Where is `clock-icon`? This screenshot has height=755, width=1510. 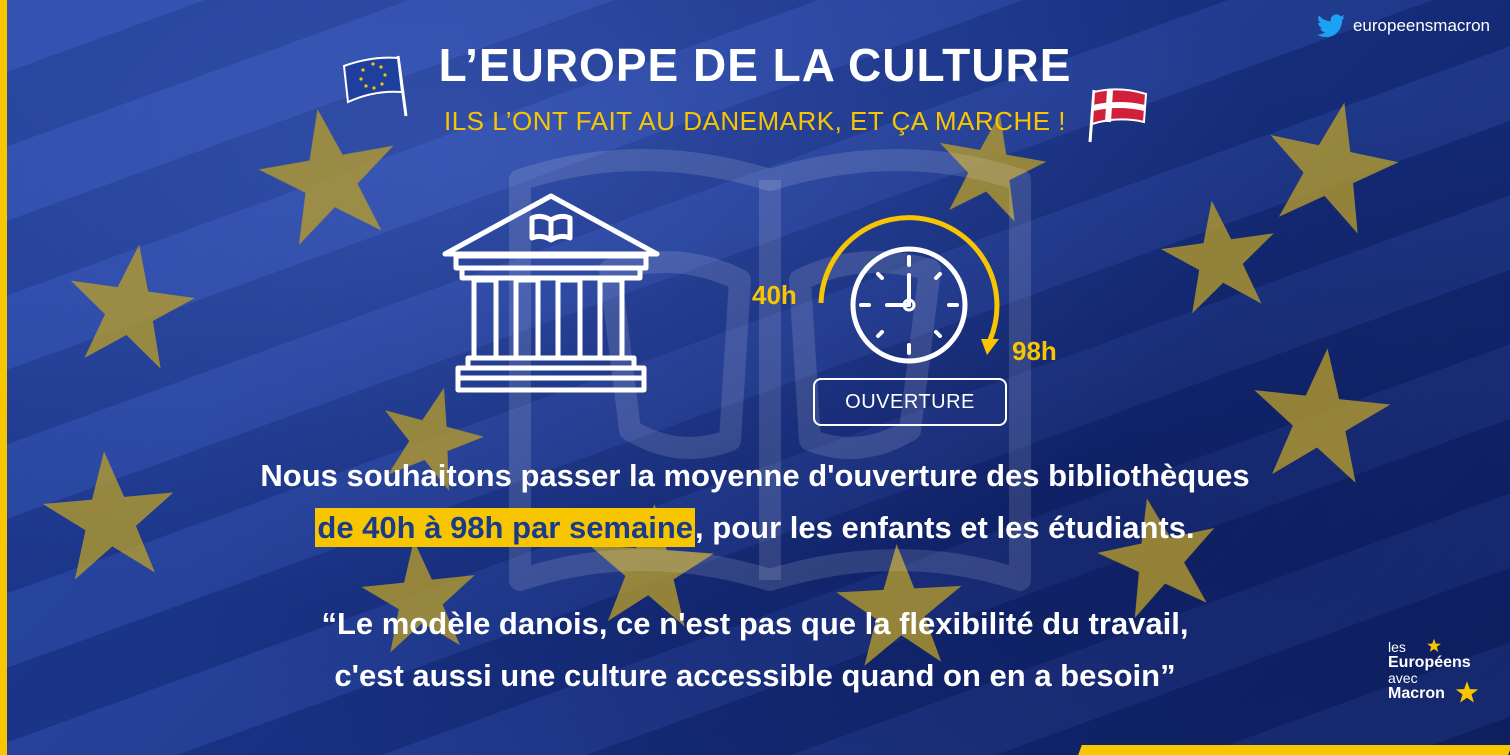 clock-icon is located at coordinates (909, 289).